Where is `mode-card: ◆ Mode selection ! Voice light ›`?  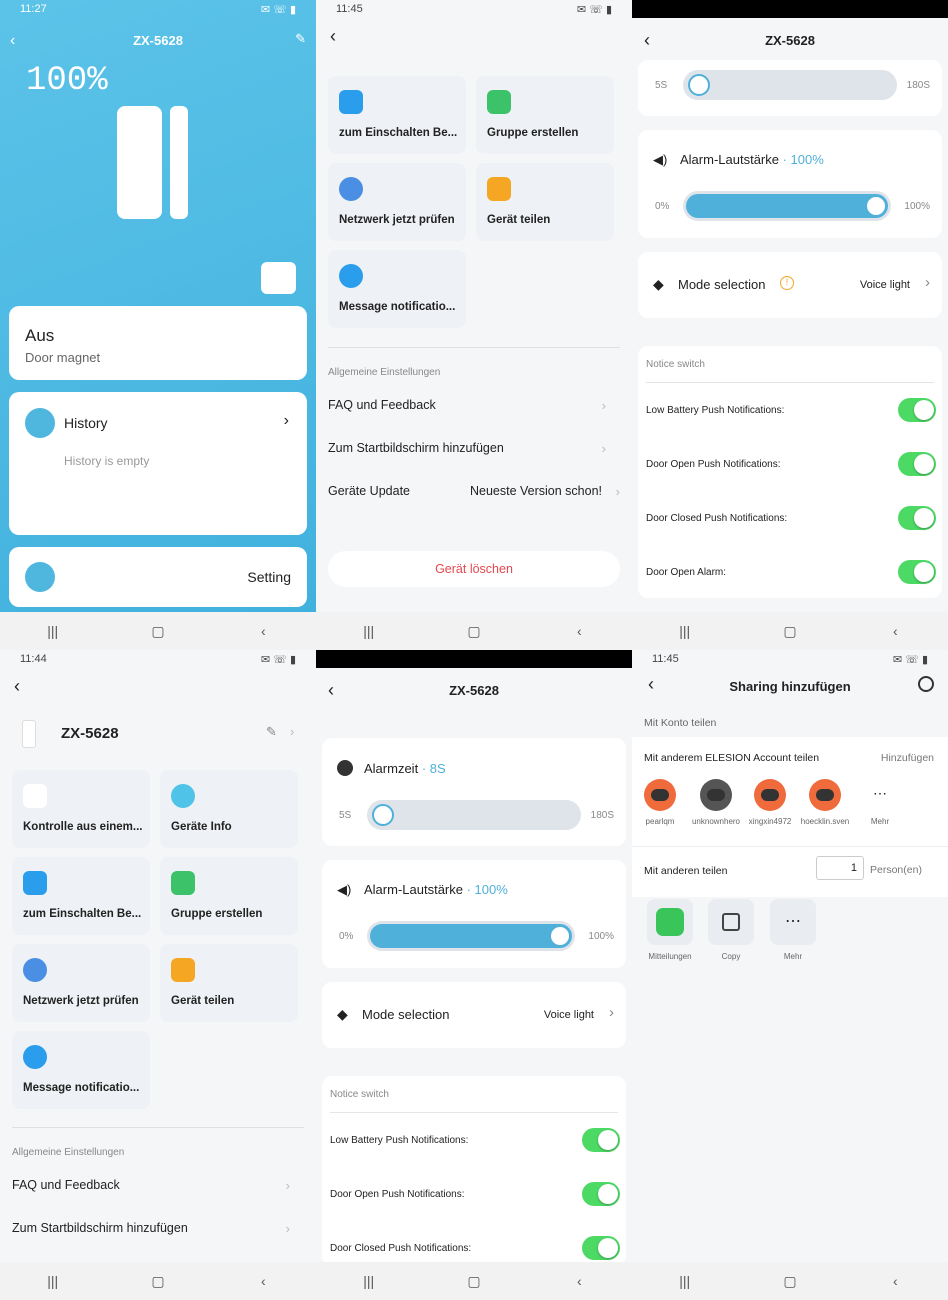 mode-card: ◆ Mode selection ! Voice light › is located at coordinates (790, 285).